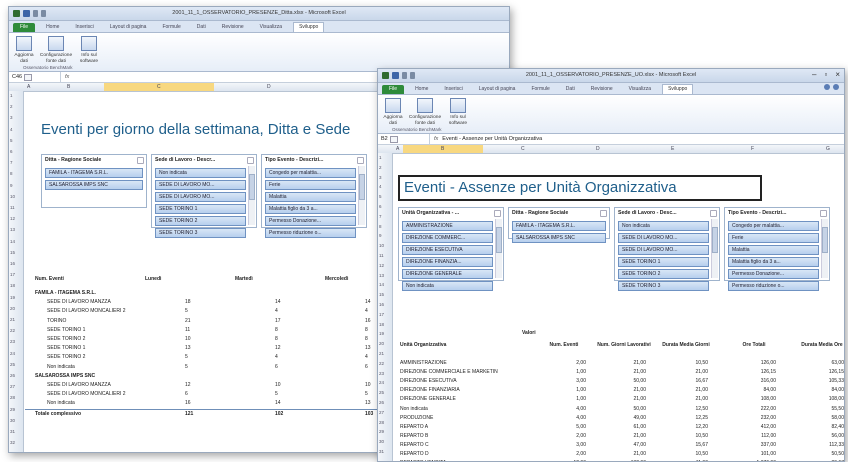 The image size is (848, 462). Describe the element at coordinates (836, 87) in the screenshot. I see `minimize-ribbon-icon` at that location.